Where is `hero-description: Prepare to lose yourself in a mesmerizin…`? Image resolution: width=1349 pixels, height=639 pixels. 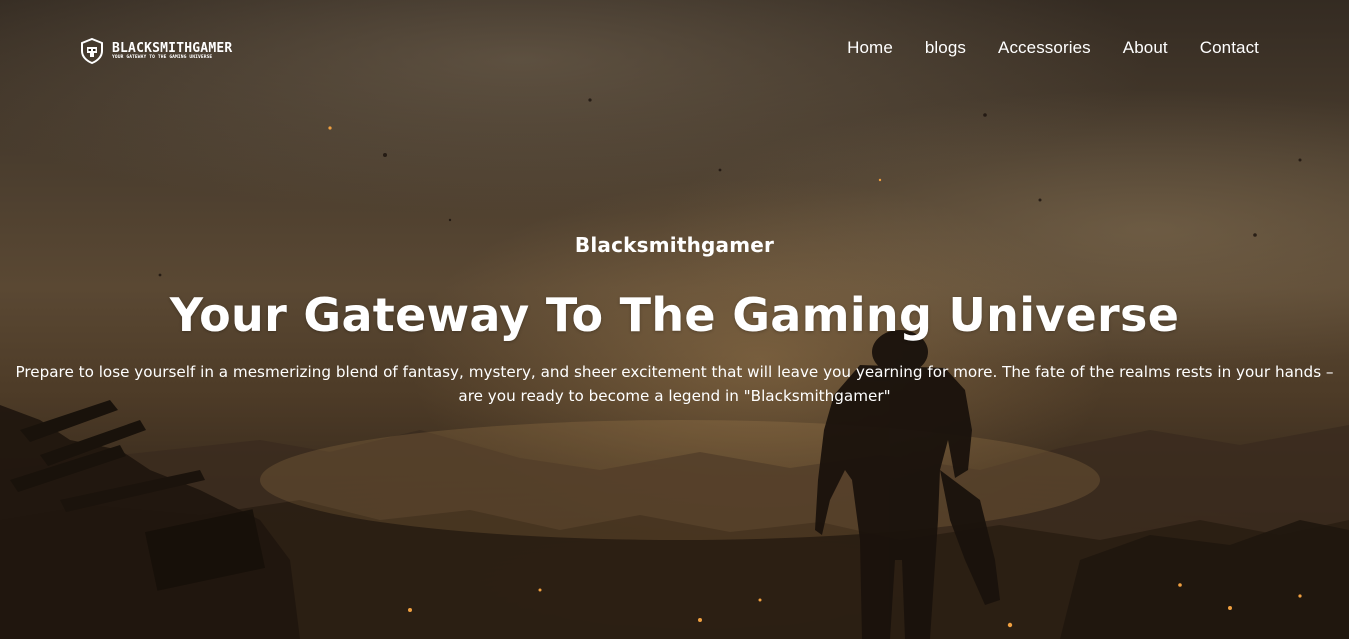
hero-description: Prepare to lose yourself in a mesmerizin… is located at coordinates (674, 384).